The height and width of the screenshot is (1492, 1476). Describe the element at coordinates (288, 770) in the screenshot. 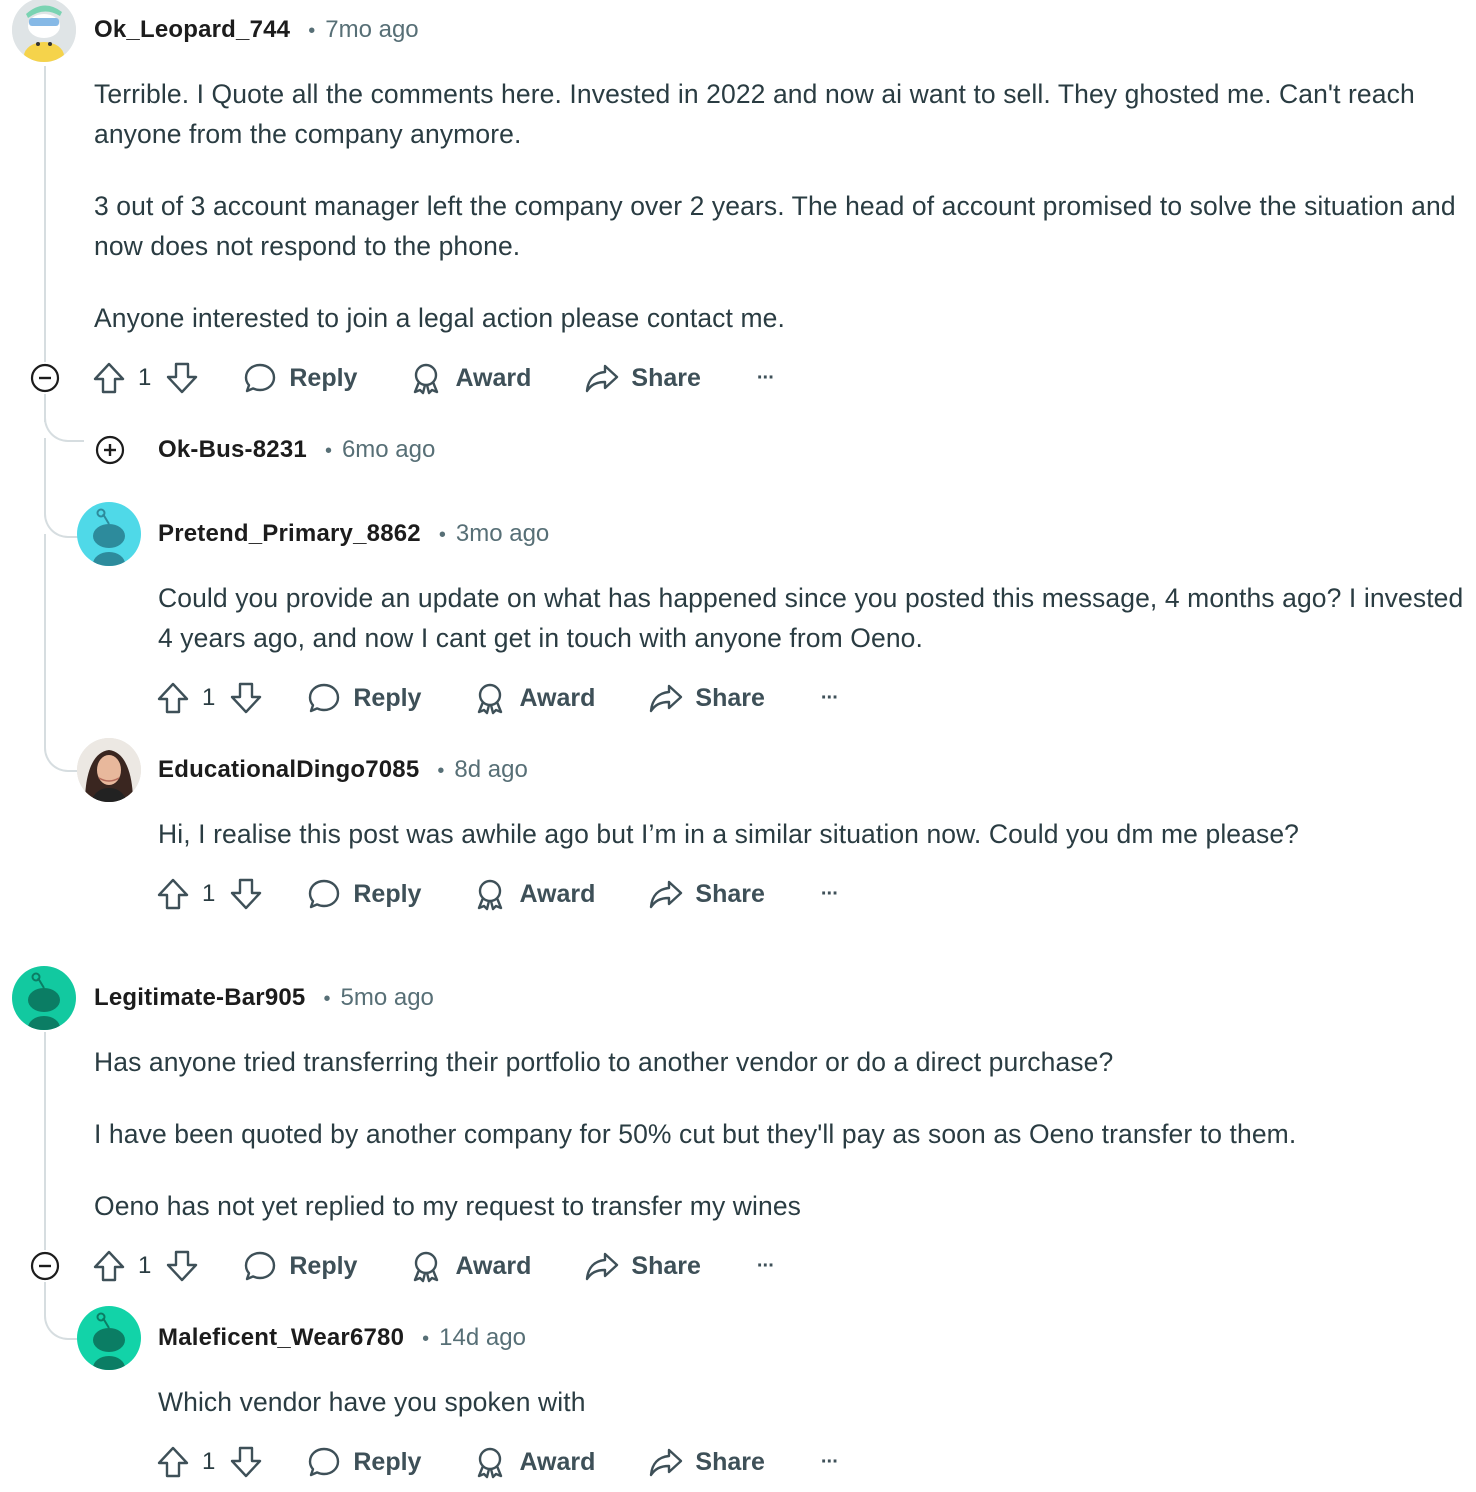

I see `username: EducationalDingo7085` at that location.